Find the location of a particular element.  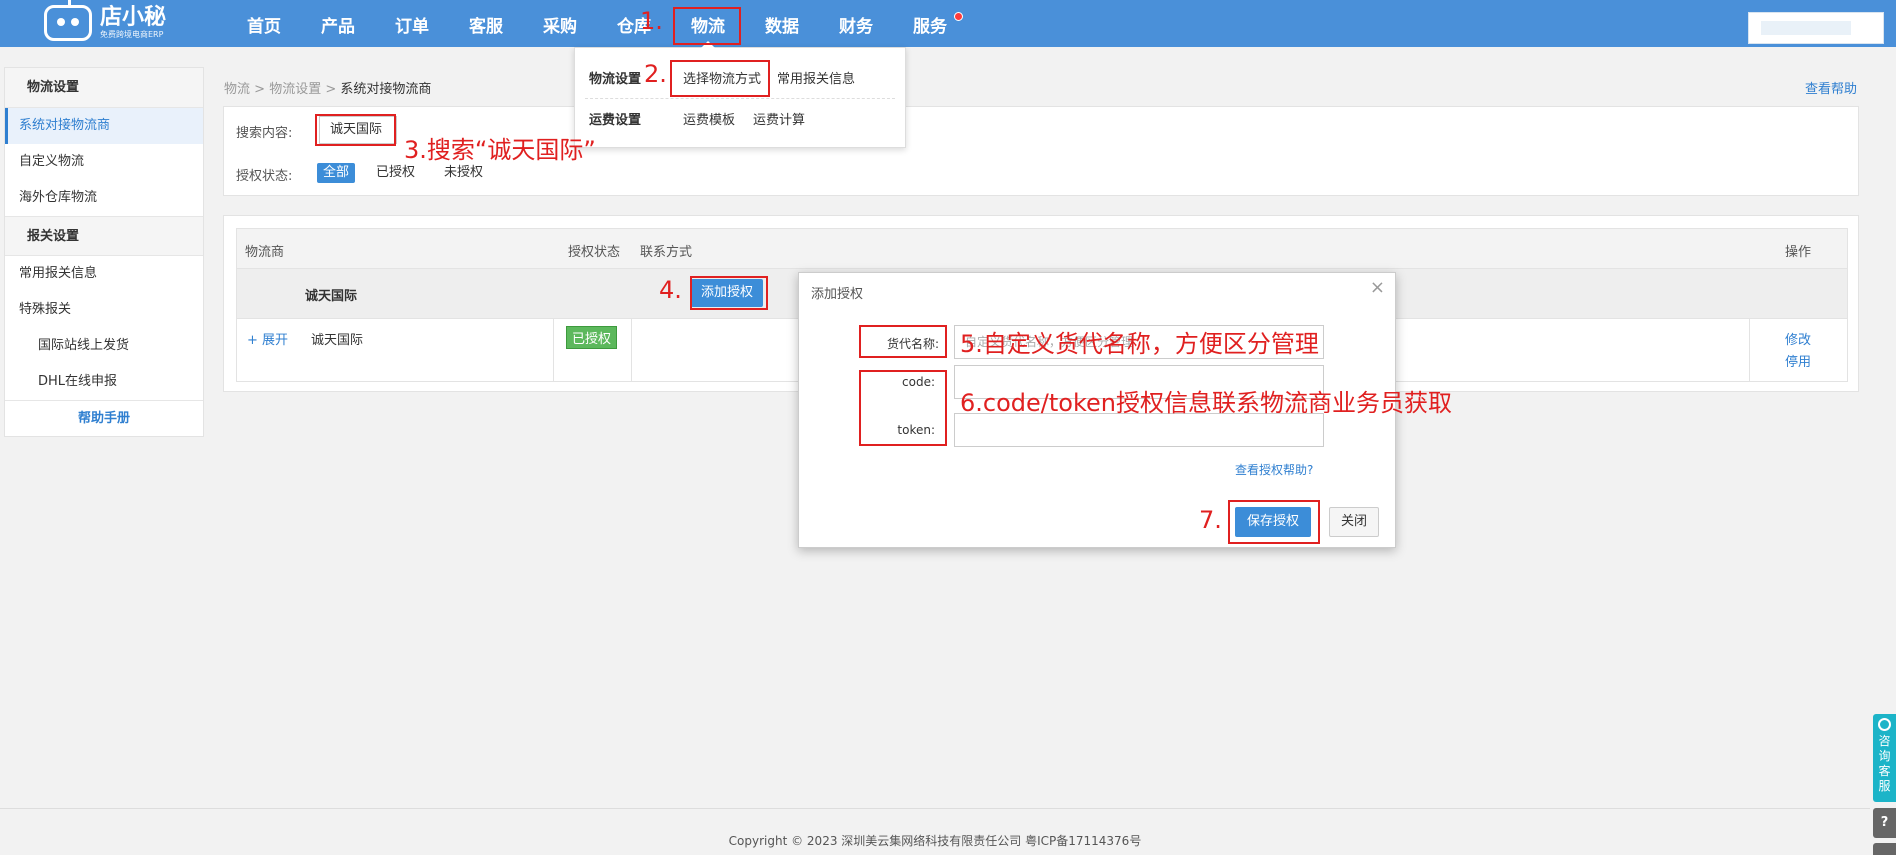

sidebar-section-logistics: 物流设置 is located at coordinates (104, 88).